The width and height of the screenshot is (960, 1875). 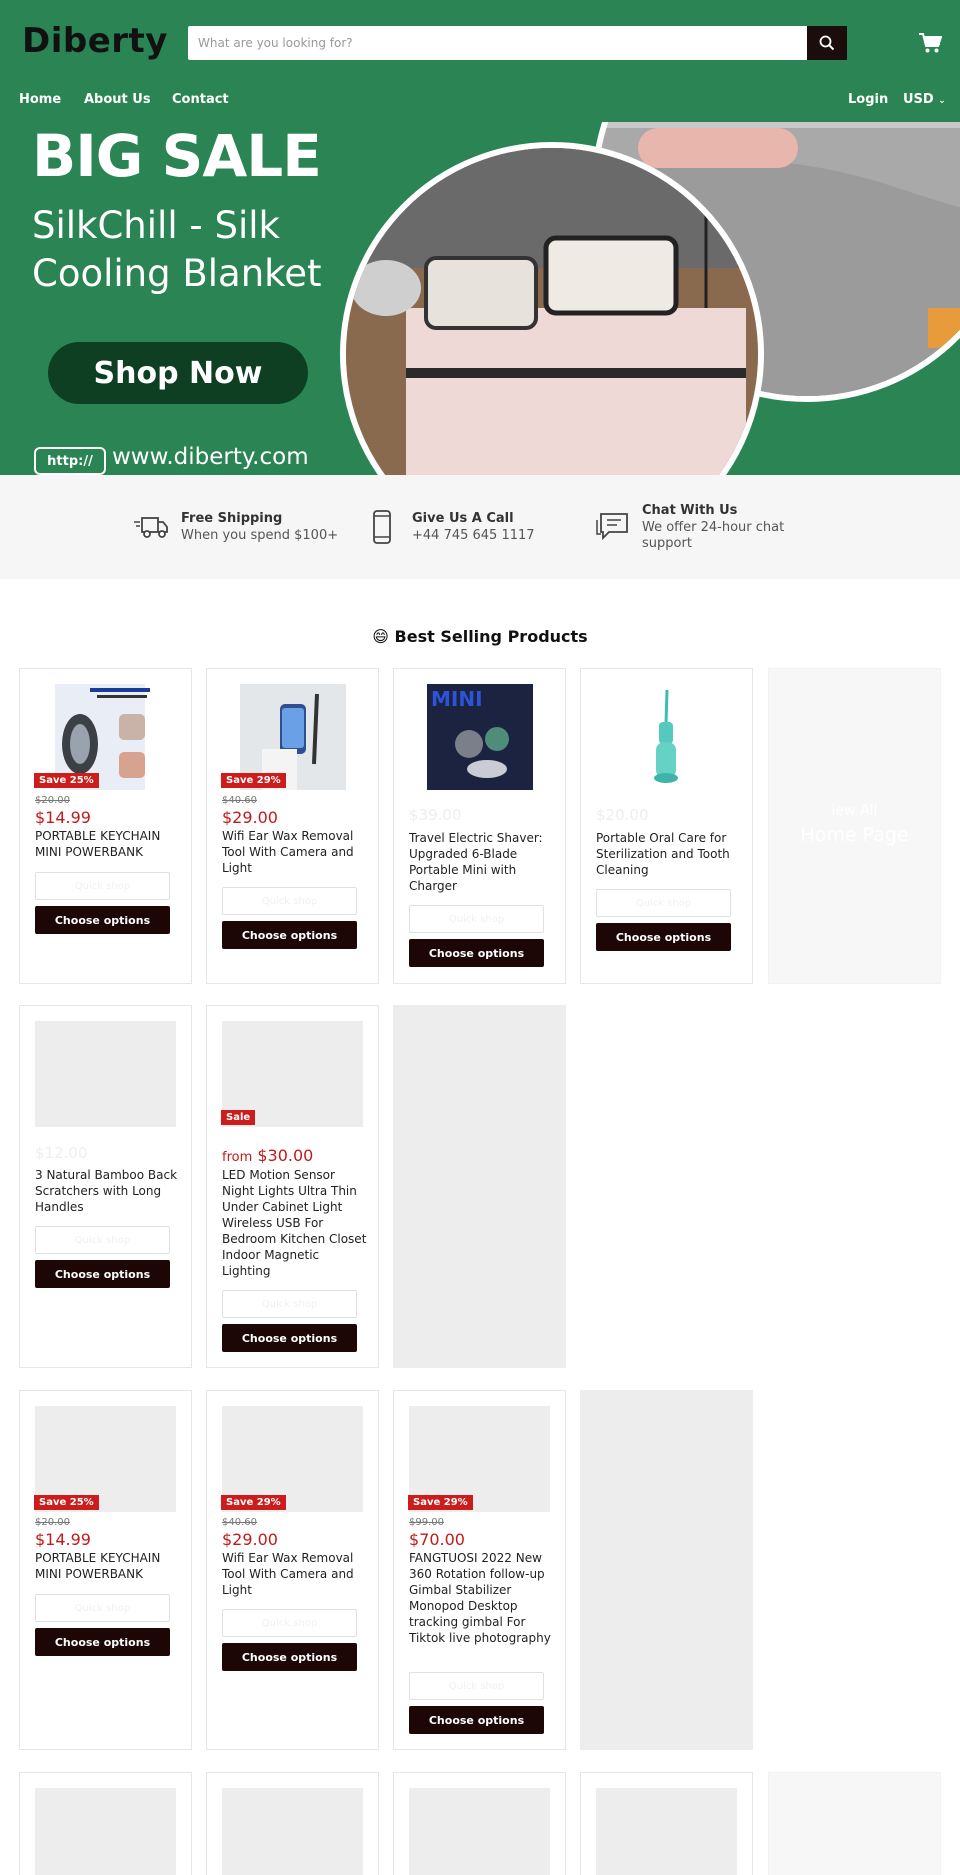 I want to click on truck-icon, so click(x=151, y=527).